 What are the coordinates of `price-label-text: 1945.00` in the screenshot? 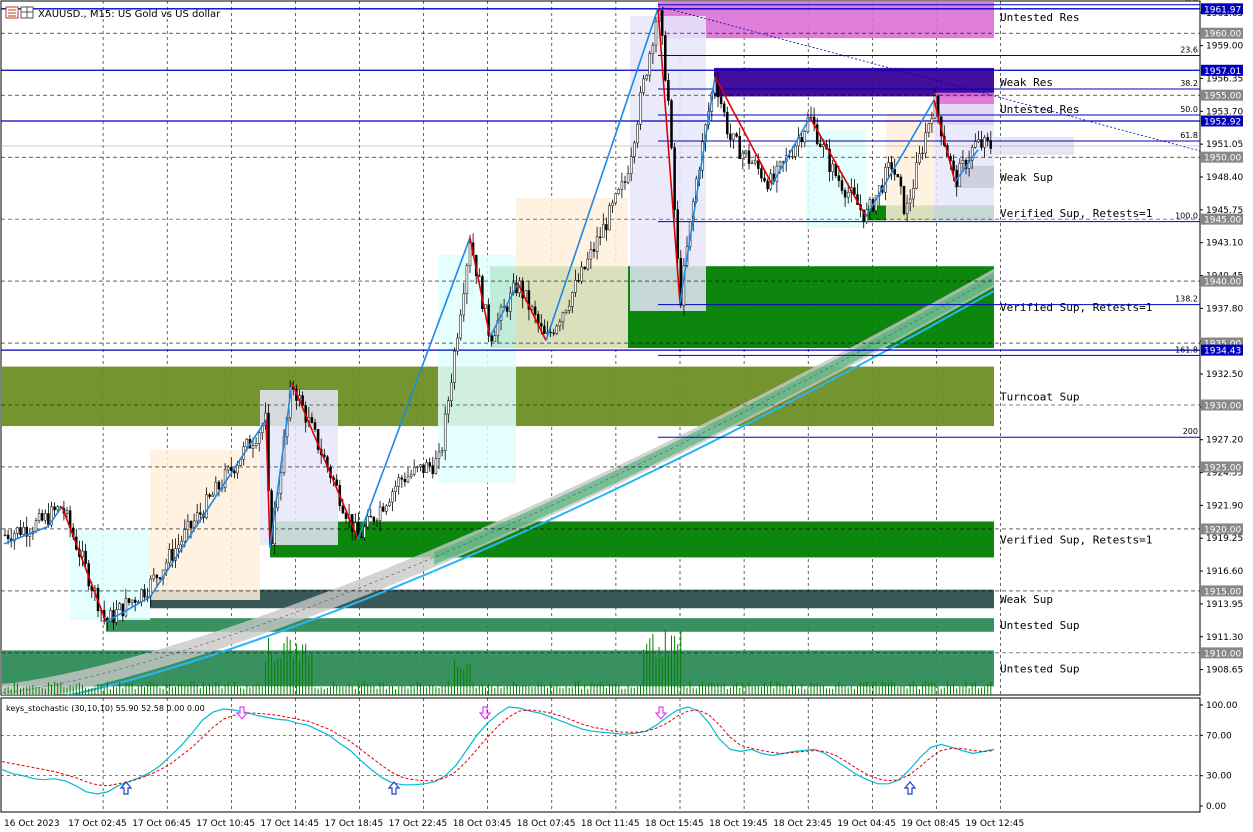 It's located at (1222, 221).